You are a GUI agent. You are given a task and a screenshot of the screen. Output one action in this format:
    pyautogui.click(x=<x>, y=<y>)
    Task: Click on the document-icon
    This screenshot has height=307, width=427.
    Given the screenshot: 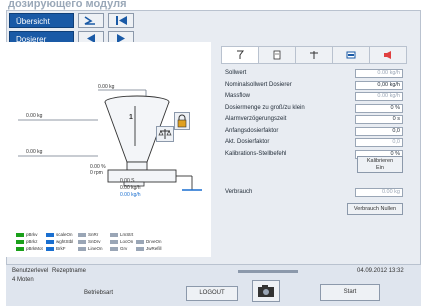 What is the action you would take?
    pyautogui.click(x=277, y=55)
    